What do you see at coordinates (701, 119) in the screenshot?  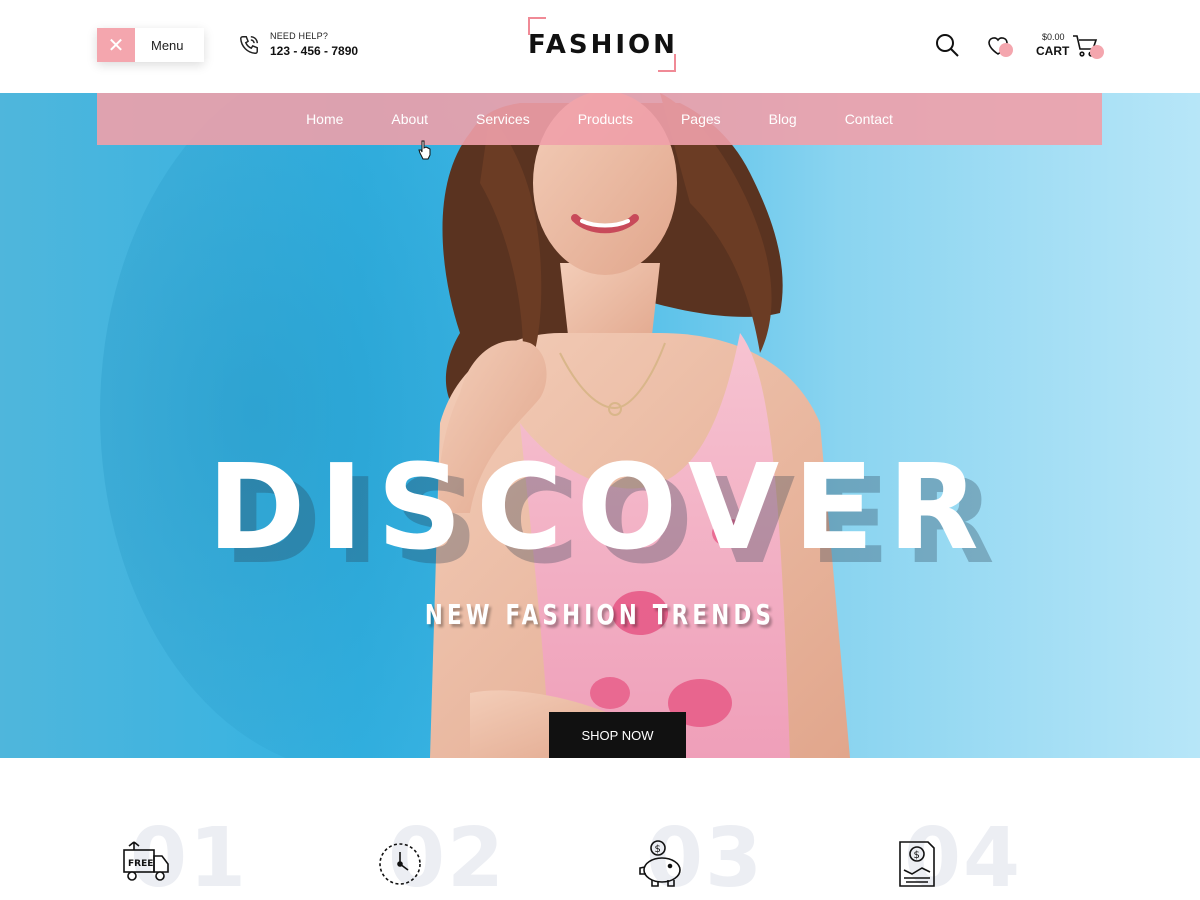 I see `nav-item-pages: Pages` at bounding box center [701, 119].